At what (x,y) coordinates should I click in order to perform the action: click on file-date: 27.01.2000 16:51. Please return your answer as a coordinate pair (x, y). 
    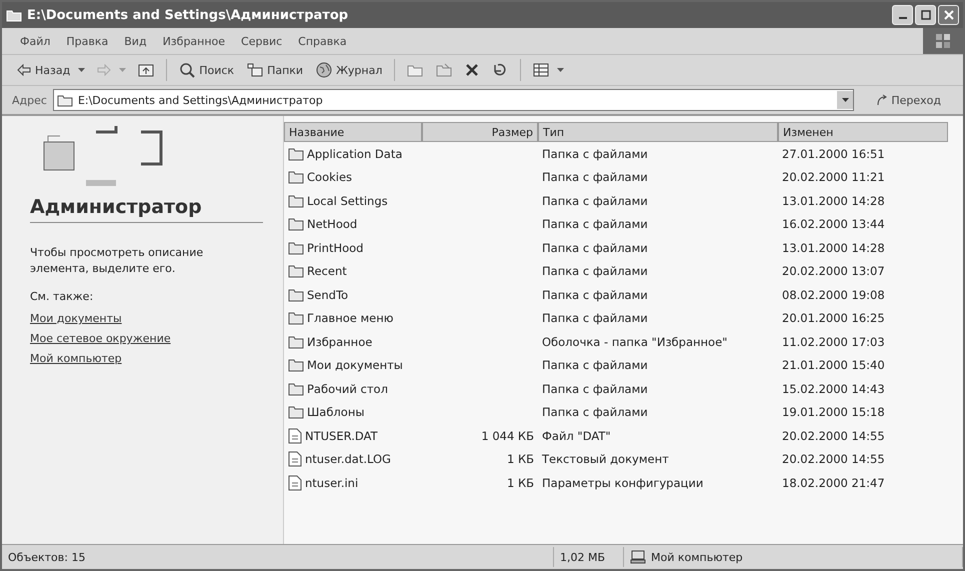
    Looking at the image, I should click on (833, 153).